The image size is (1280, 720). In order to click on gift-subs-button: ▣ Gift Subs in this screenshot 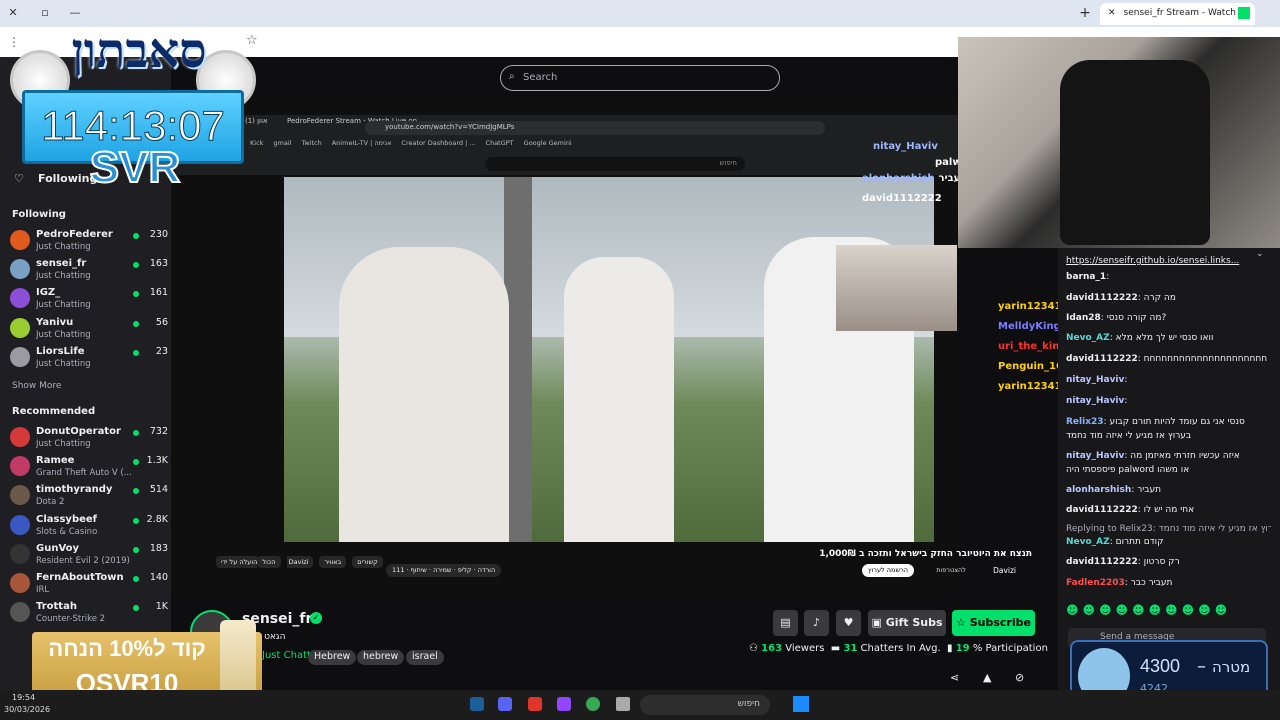, I will do `click(907, 623)`.